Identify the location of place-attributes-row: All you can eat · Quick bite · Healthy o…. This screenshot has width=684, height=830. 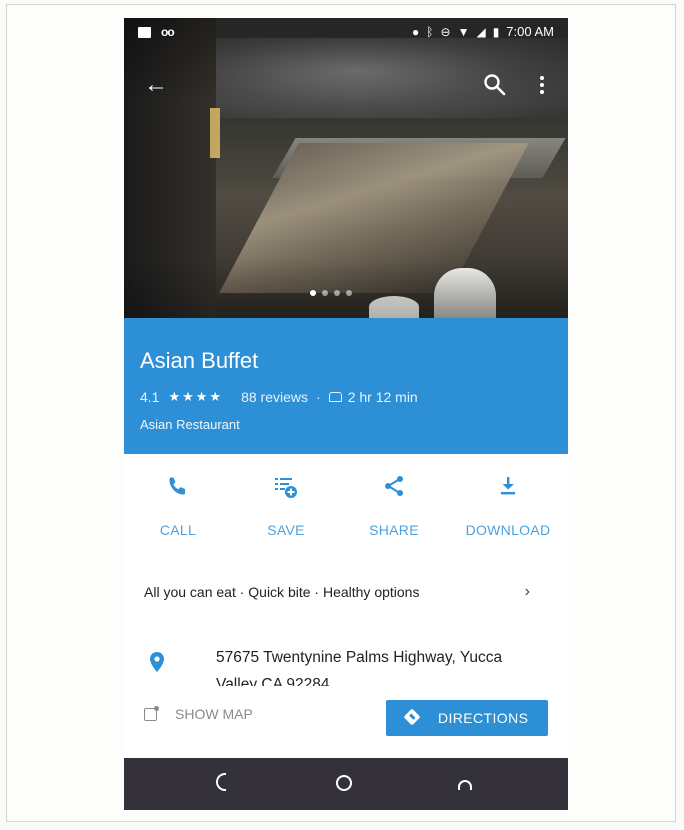
(346, 597).